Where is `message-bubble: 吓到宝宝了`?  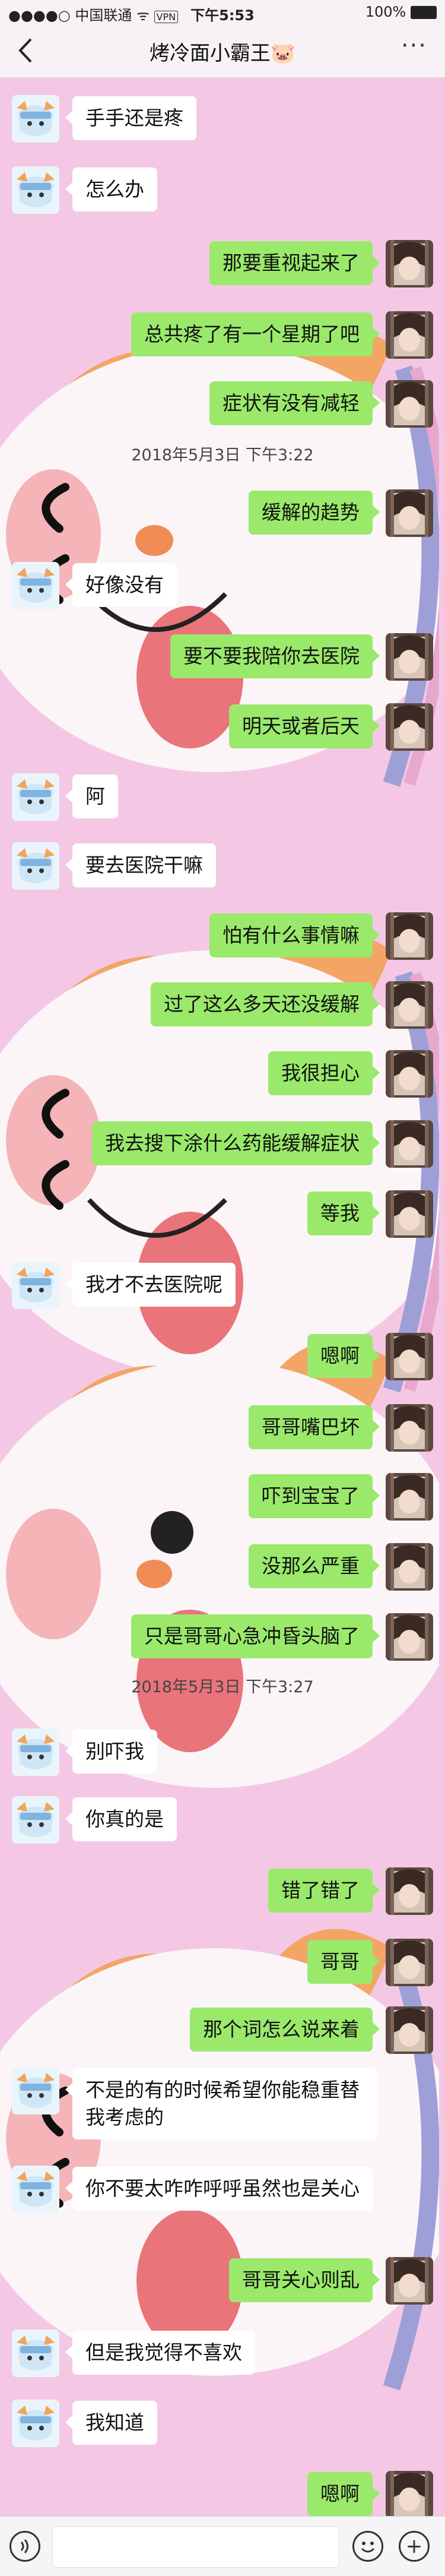
message-bubble: 吓到宝宝了 is located at coordinates (314, 1496).